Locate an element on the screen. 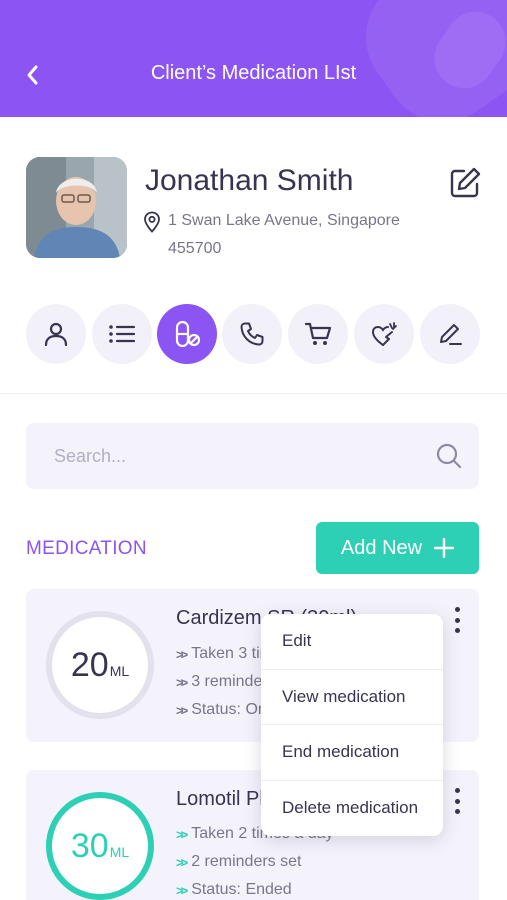 Image resolution: width=507 pixels, height=900 pixels. dose-value: 30 is located at coordinates (89, 845).